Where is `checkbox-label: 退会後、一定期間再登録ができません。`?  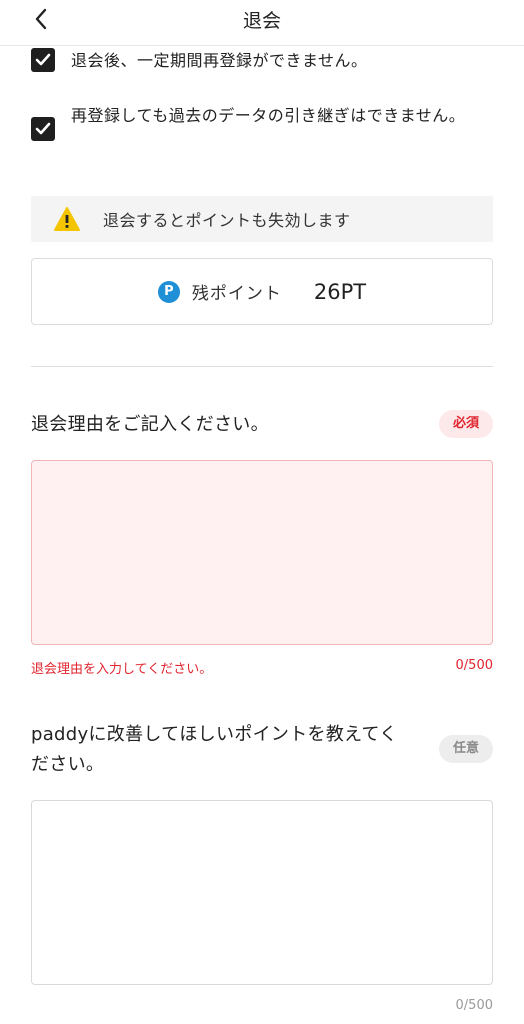 checkbox-label: 退会後、一定期間再登録ができません。 is located at coordinates (219, 60).